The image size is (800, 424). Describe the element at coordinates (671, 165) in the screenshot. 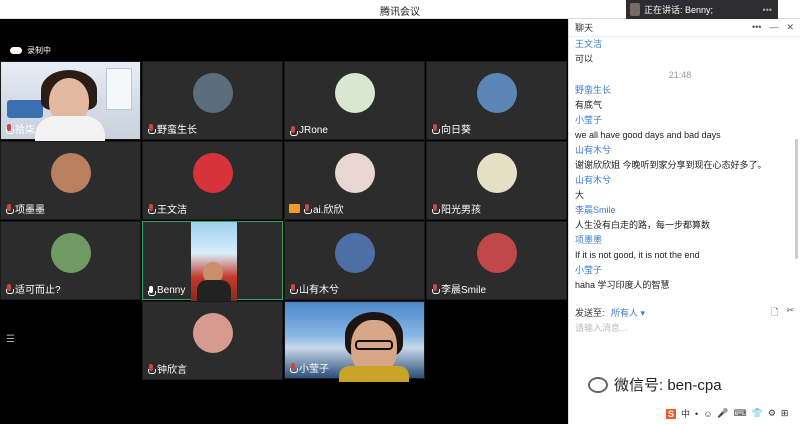

I see `chat-text: 谢谢欣欣姐 今晚听到家分享到现在心态好多了。` at that location.